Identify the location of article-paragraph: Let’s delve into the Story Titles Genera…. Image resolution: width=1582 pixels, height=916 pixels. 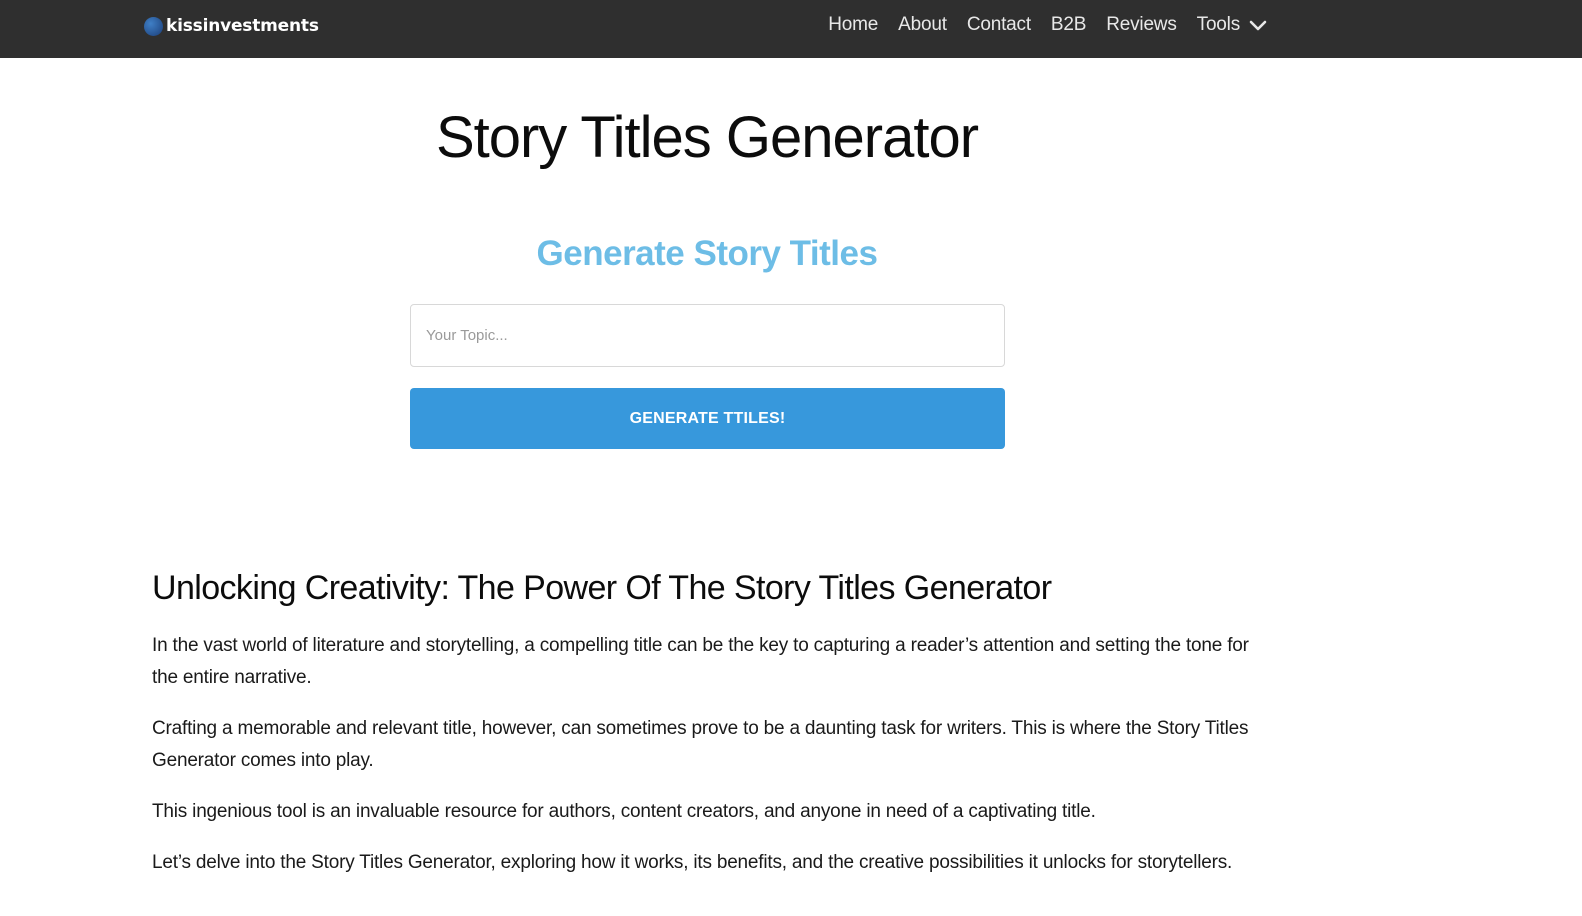
(692, 862).